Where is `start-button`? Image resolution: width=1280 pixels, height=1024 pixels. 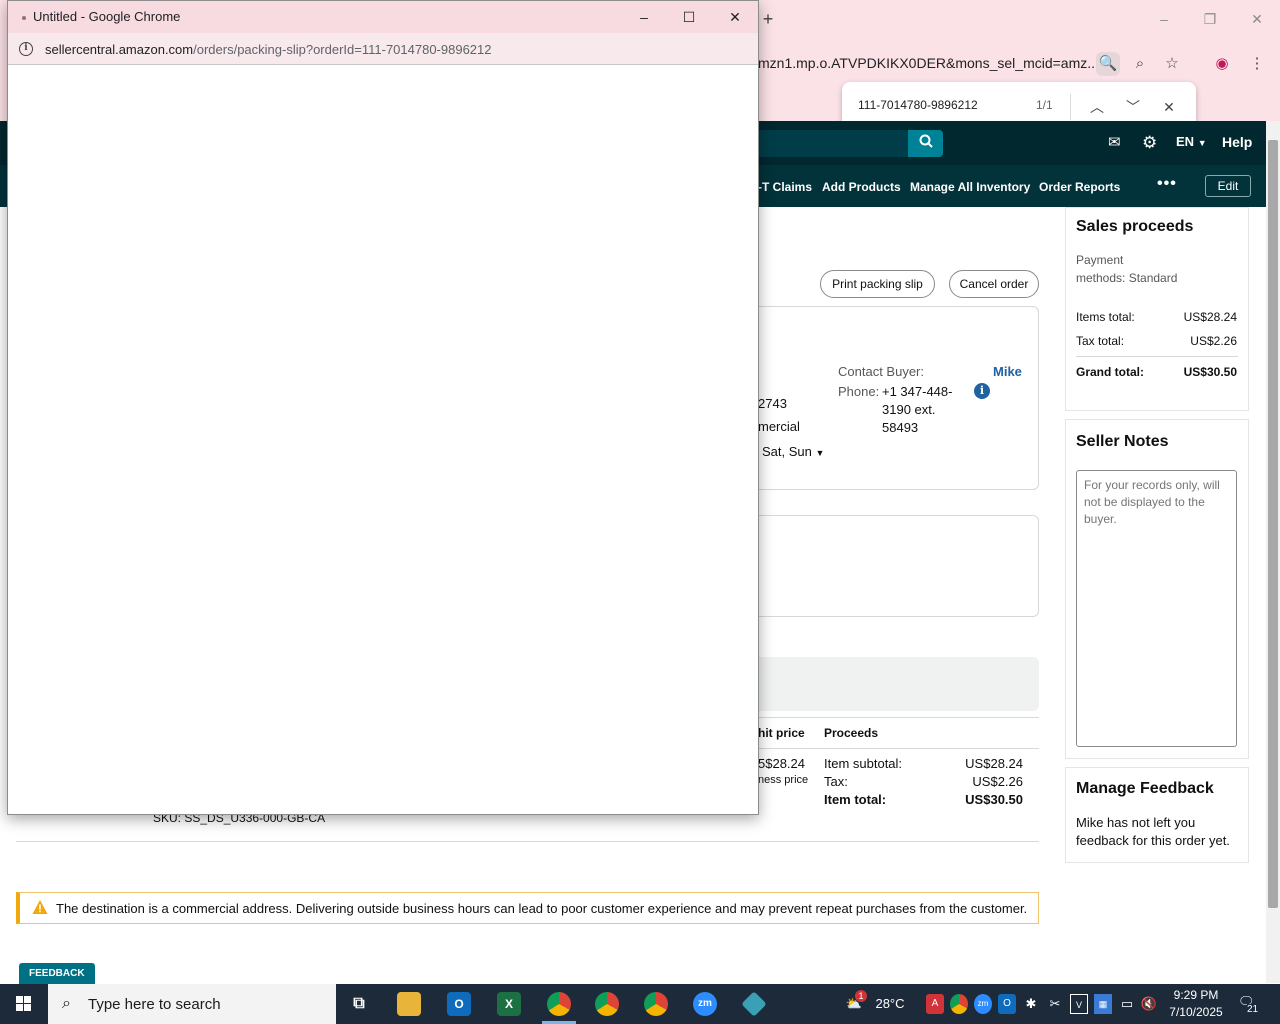
start-button is located at coordinates (24, 1004).